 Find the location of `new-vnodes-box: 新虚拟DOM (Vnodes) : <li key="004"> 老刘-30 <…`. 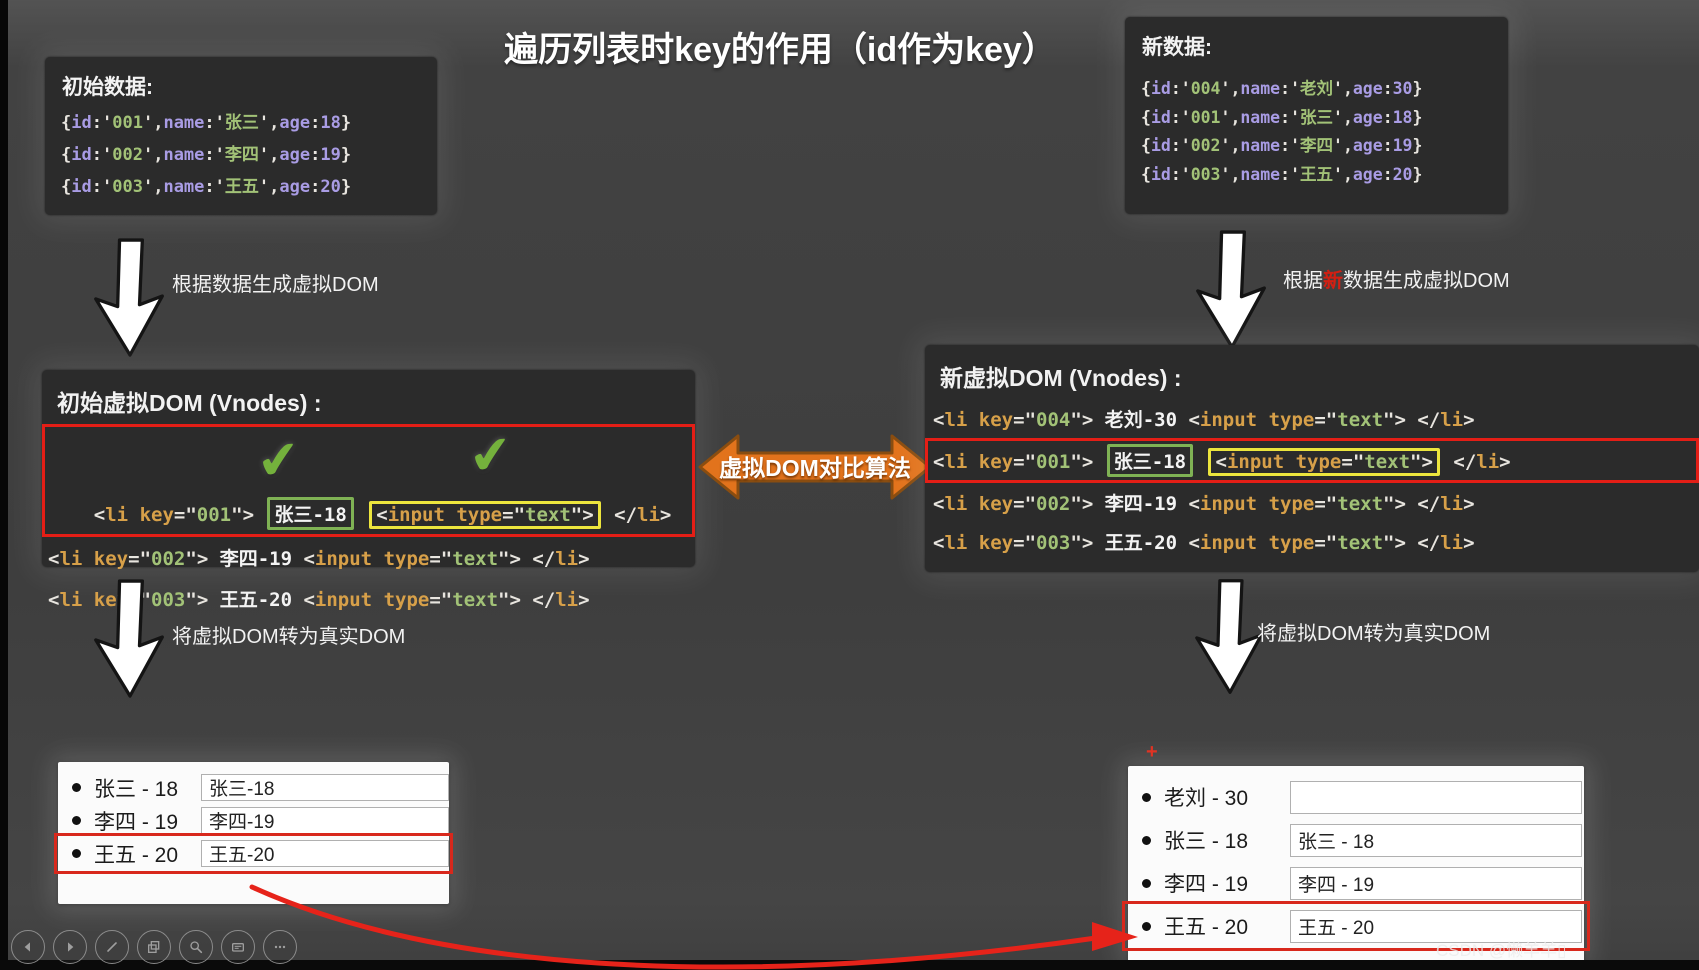

new-vnodes-box: 新虚拟DOM (Vnodes) : <li key="004"> 老刘-30 <… is located at coordinates (1312, 458).